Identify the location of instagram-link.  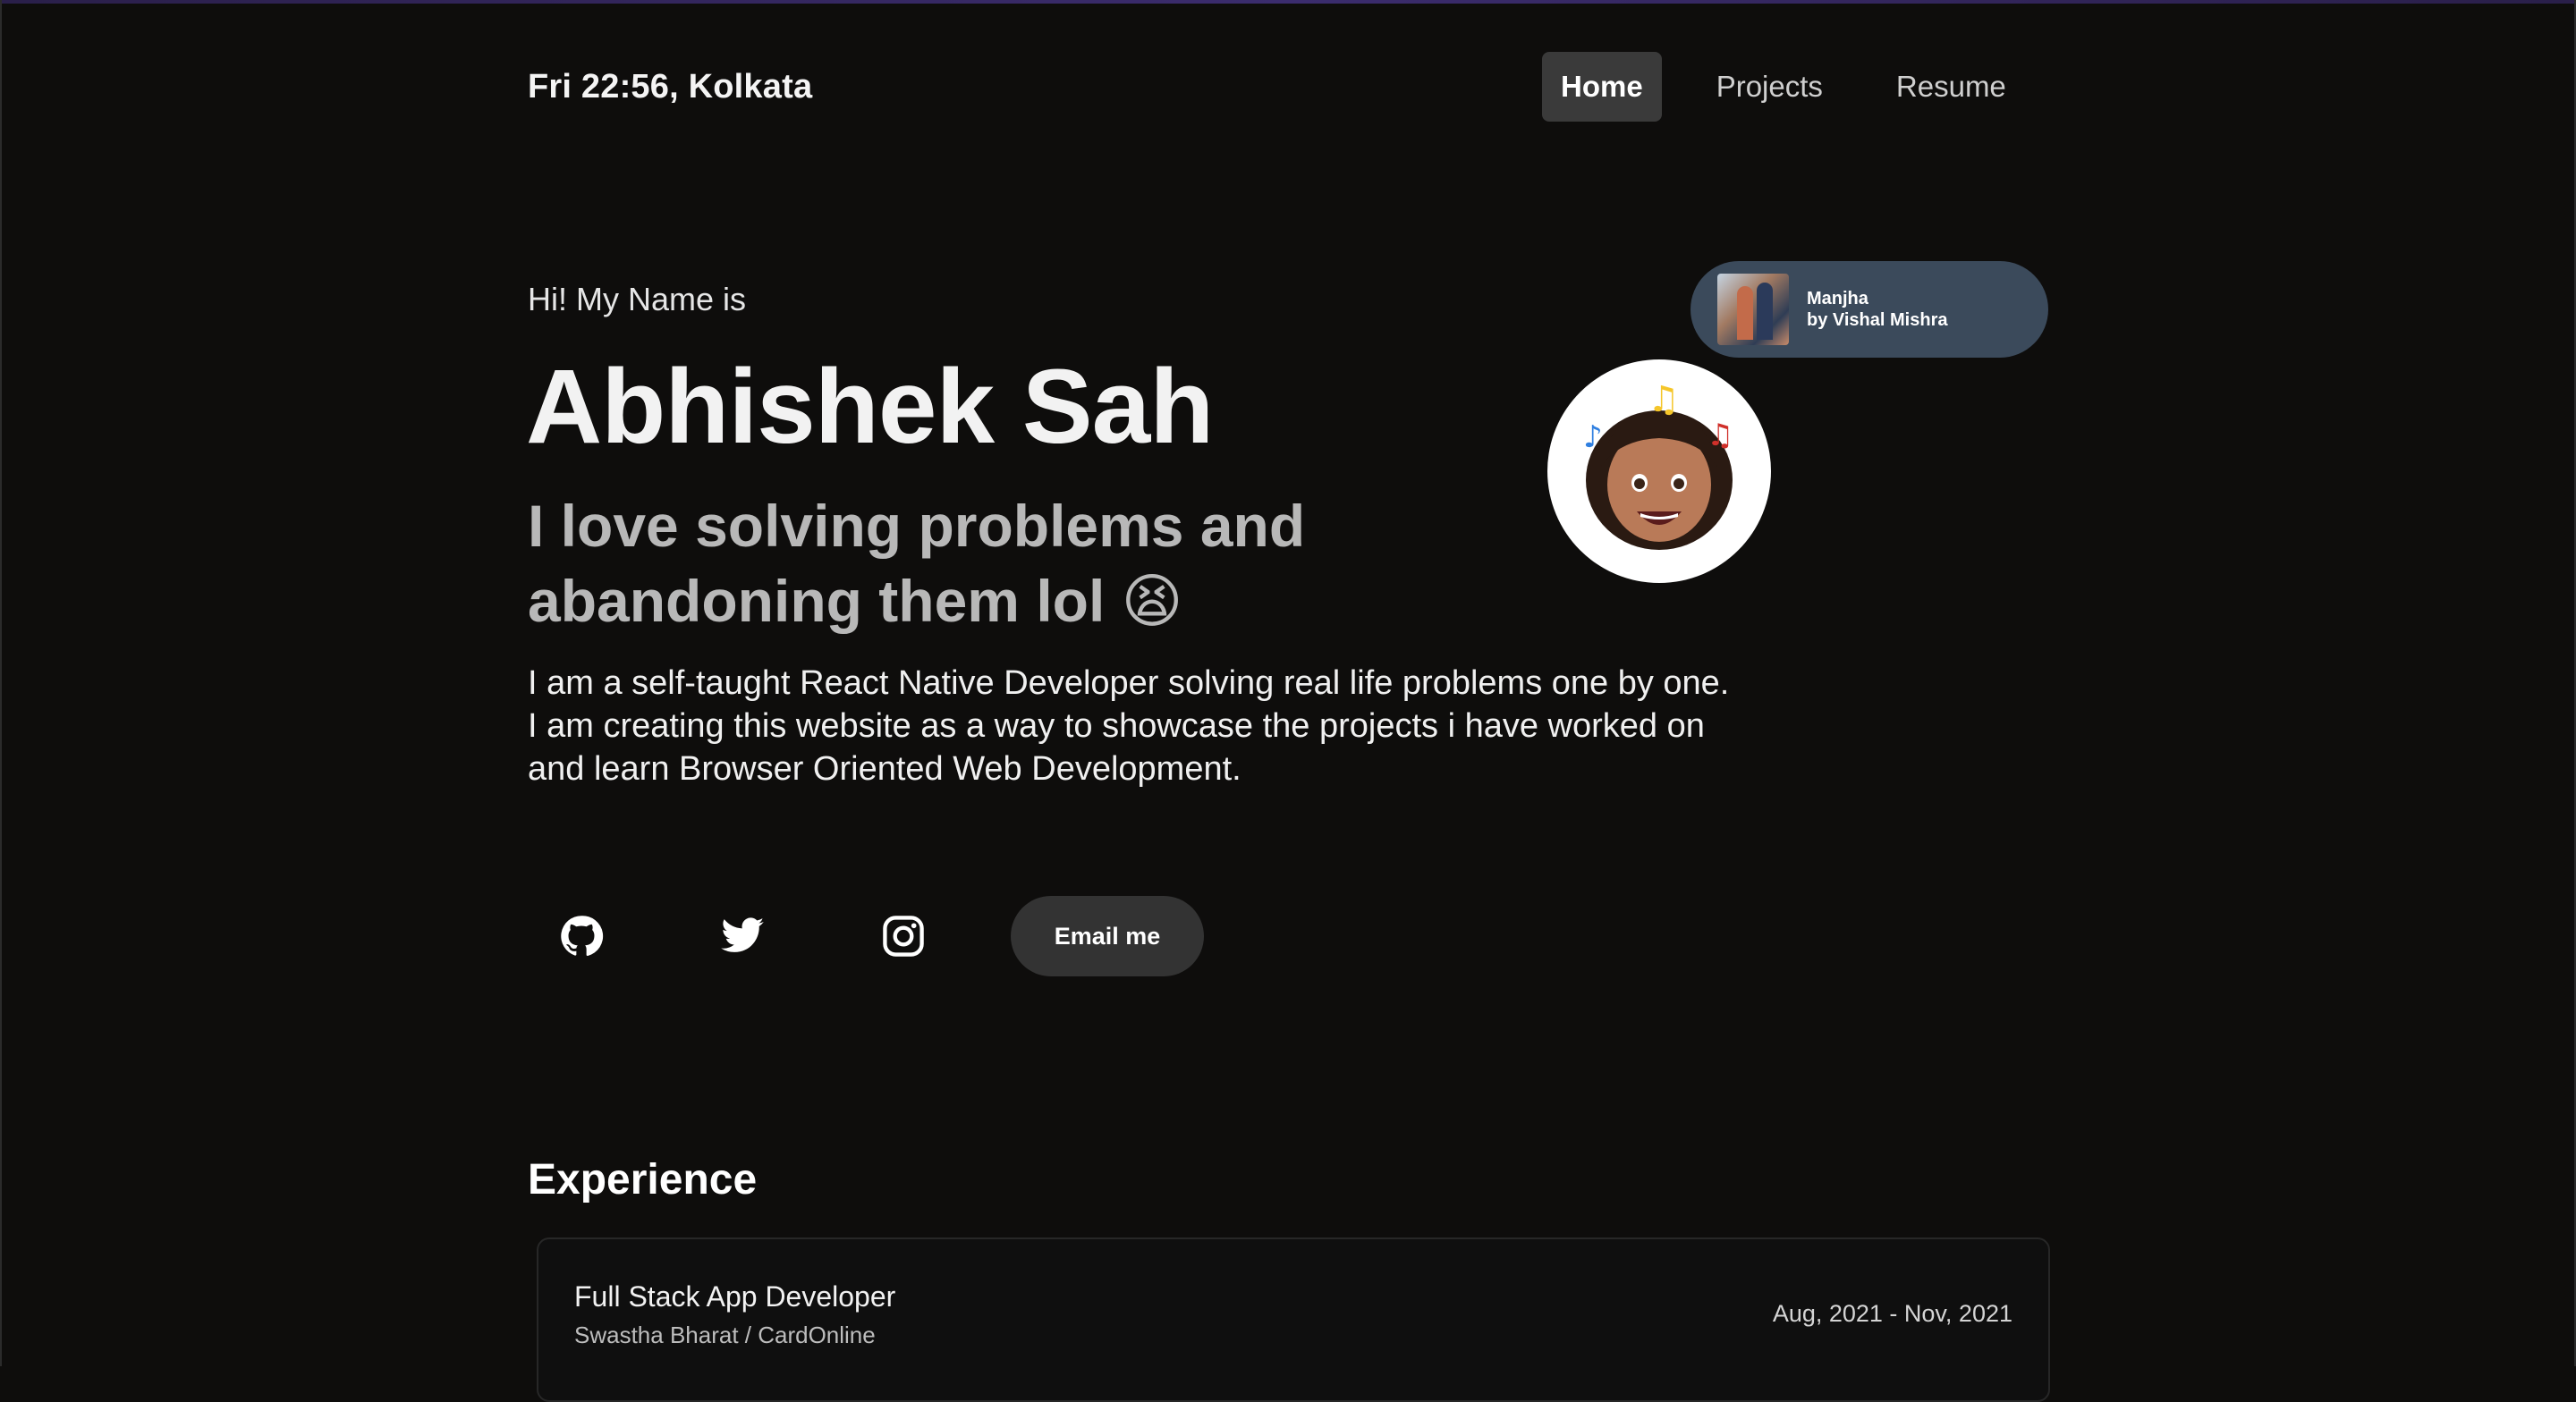
(903, 936).